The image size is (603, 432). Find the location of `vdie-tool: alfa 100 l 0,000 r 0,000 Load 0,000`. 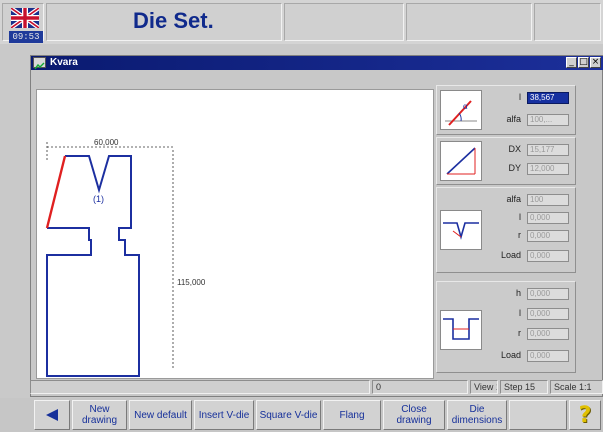

vdie-tool: alfa 100 l 0,000 r 0,000 Load 0,000 is located at coordinates (506, 230).